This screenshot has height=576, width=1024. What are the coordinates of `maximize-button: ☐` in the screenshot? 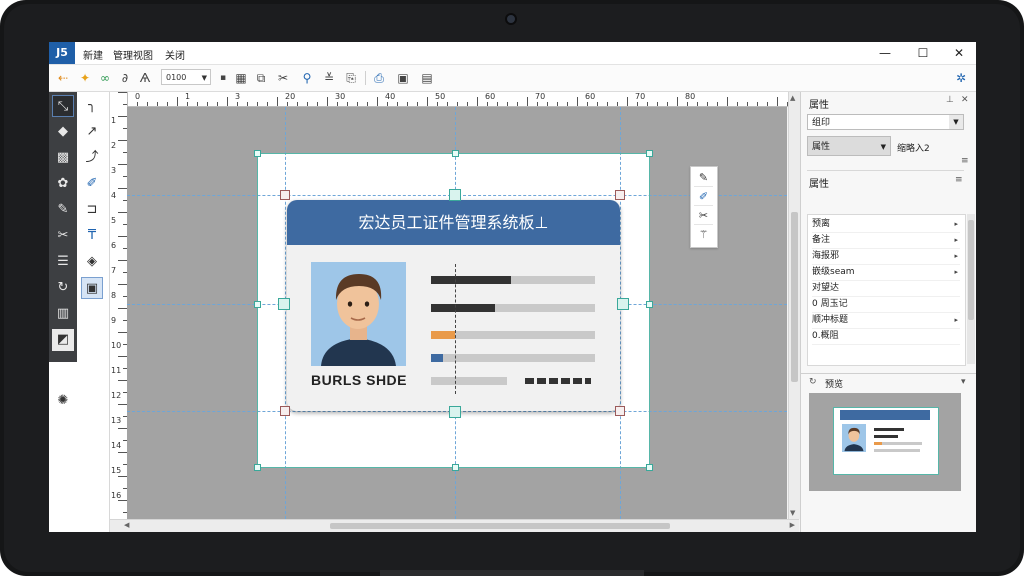 It's located at (923, 53).